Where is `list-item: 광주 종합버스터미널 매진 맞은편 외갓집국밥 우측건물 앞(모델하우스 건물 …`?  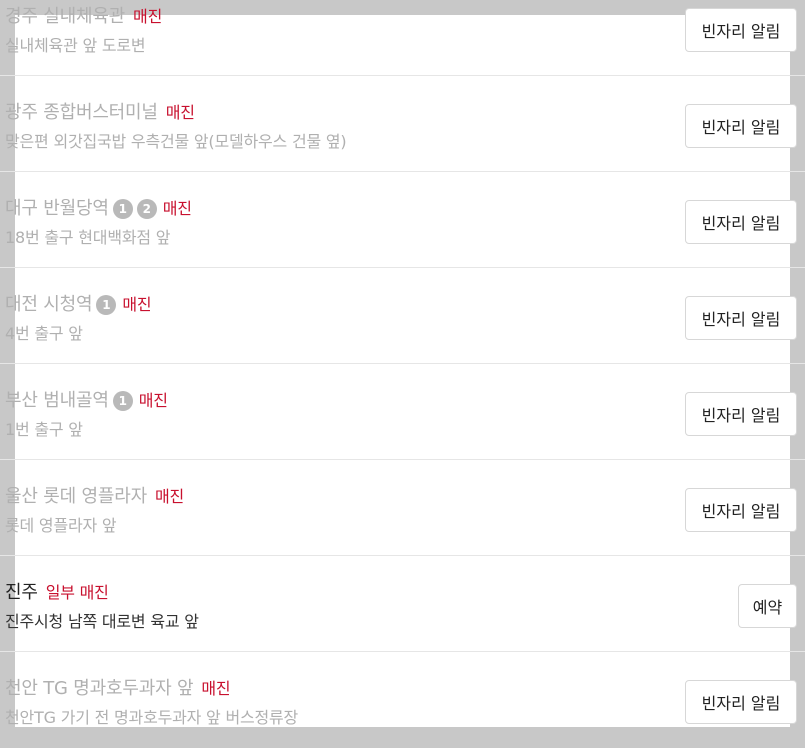 list-item: 광주 종합버스터미널 매진 맞은편 외갓집국밥 우측건물 앞(모델하우스 건물 … is located at coordinates (402, 124).